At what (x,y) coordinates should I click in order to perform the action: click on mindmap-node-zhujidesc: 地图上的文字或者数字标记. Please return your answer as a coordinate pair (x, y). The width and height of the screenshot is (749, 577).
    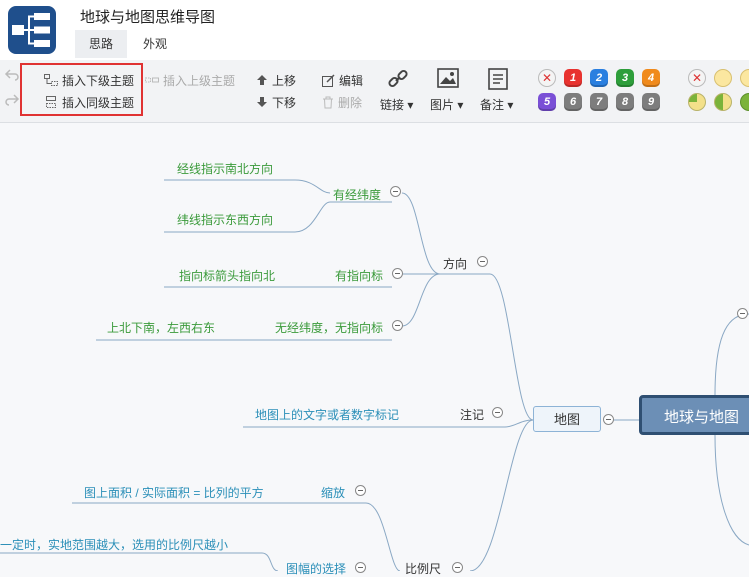
    Looking at the image, I should click on (327, 414).